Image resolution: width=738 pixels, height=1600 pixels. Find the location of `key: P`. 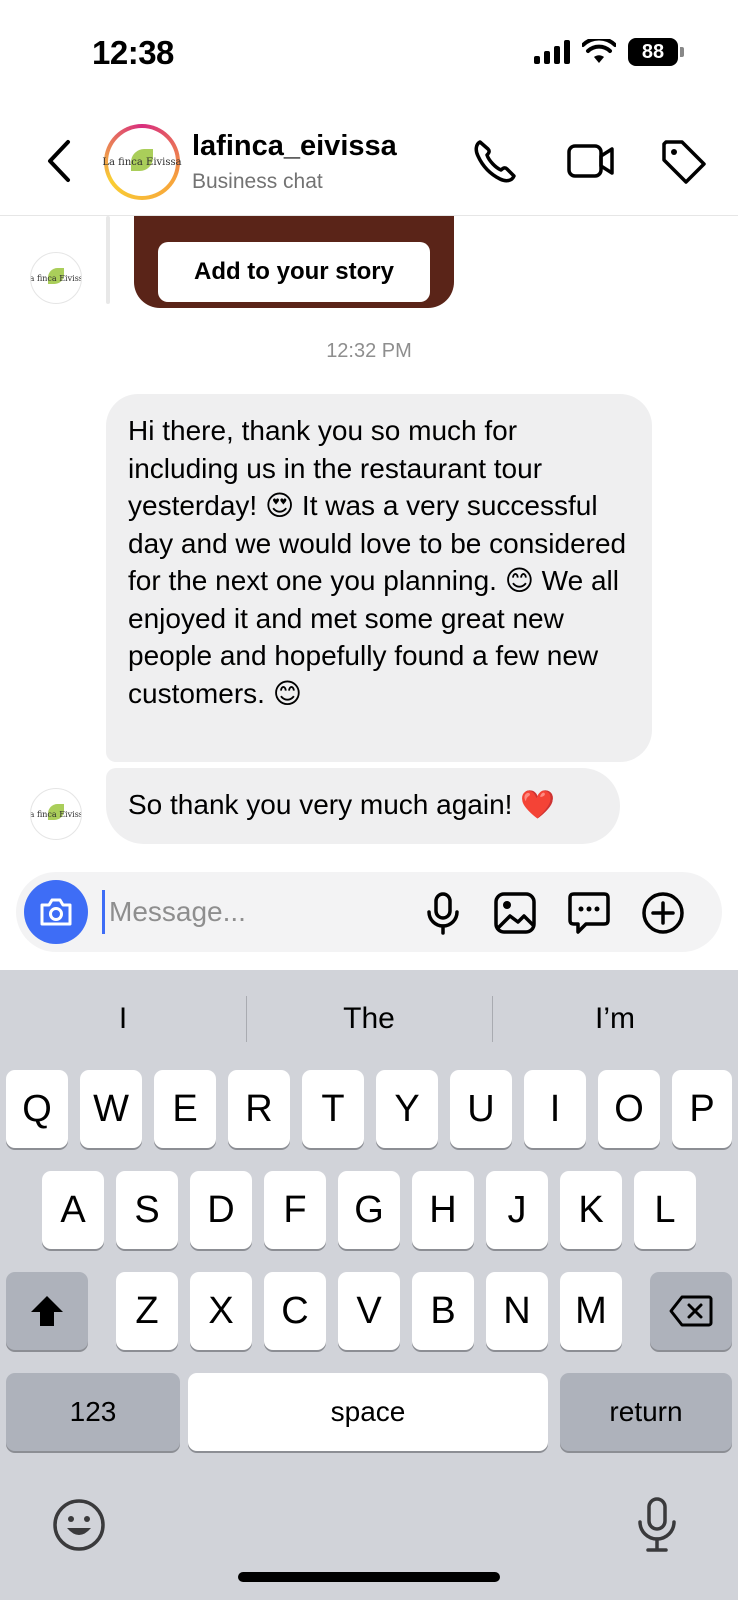

key: P is located at coordinates (702, 1109).